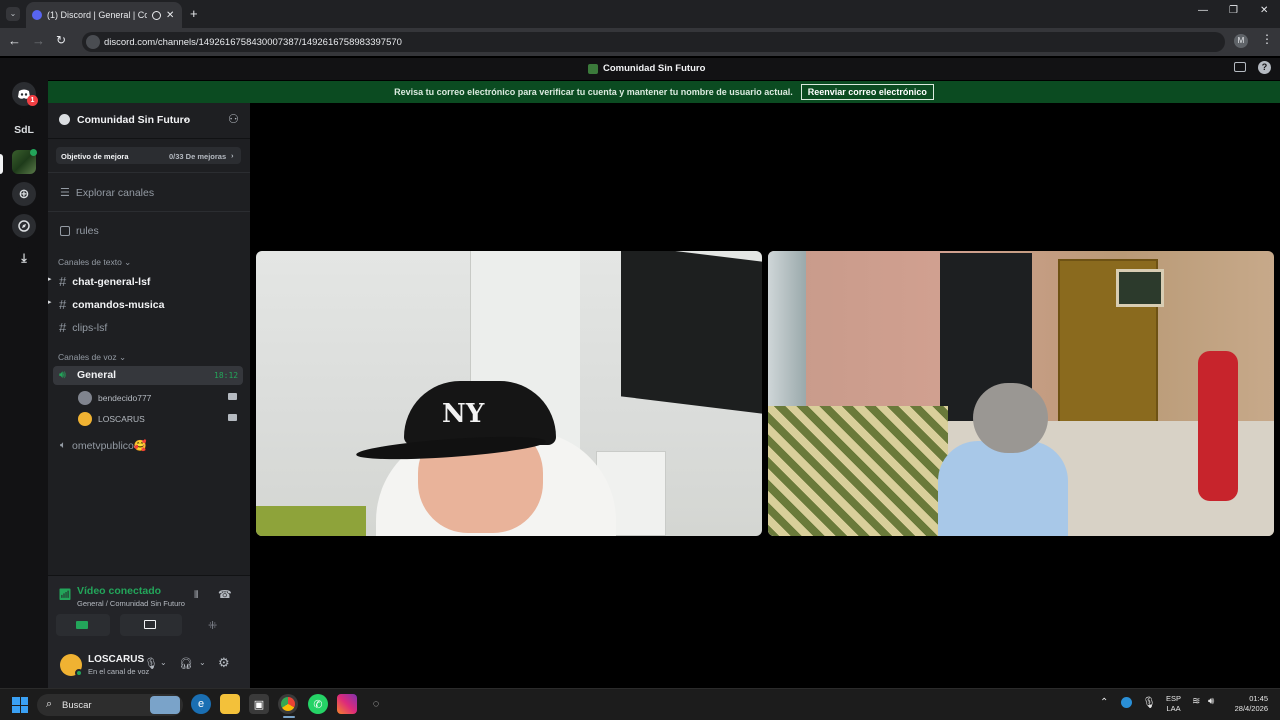 This screenshot has height=720, width=1280. Describe the element at coordinates (1211, 701) in the screenshot. I see `volume-icon: 🔊︎` at that location.